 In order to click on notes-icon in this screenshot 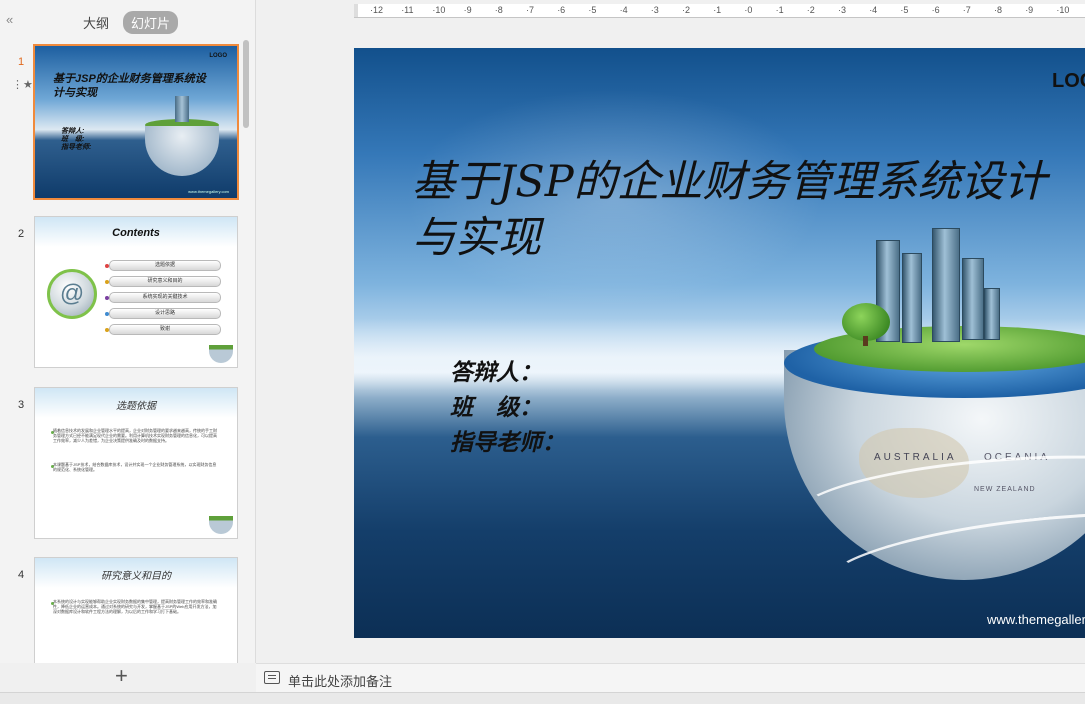, I will do `click(272, 677)`.